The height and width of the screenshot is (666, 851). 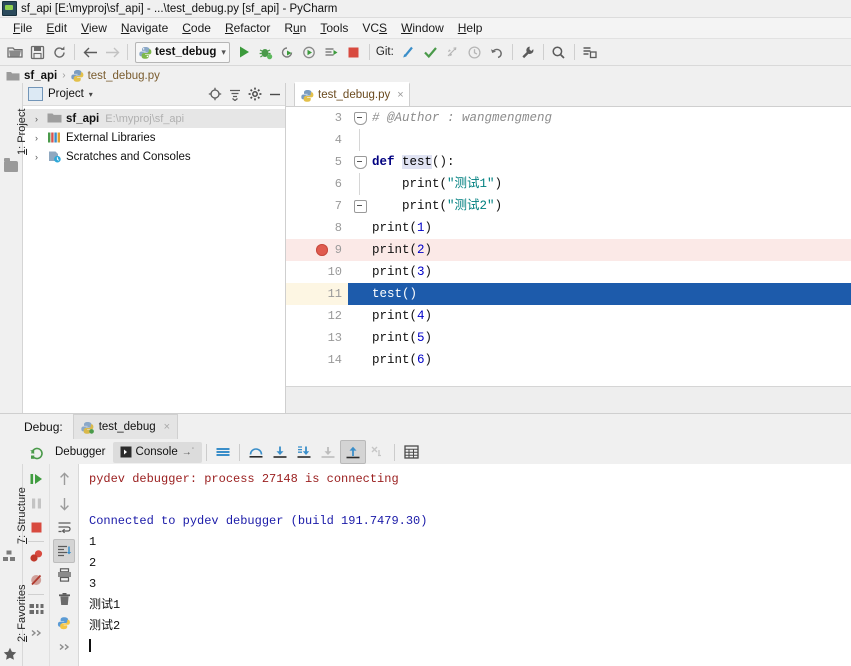 What do you see at coordinates (332, 52) in the screenshot?
I see `run-with-console-icon` at bounding box center [332, 52].